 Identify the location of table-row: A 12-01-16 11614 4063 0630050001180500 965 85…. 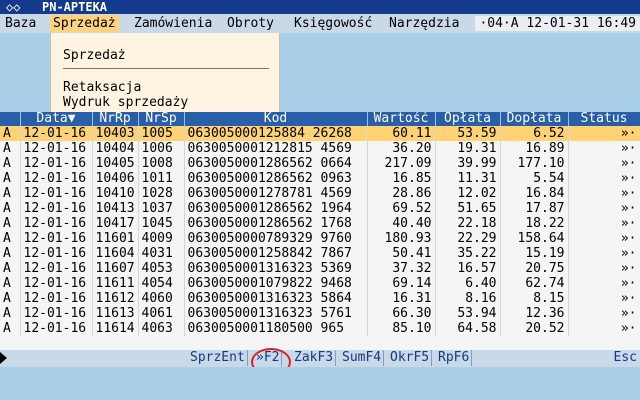
(320, 328).